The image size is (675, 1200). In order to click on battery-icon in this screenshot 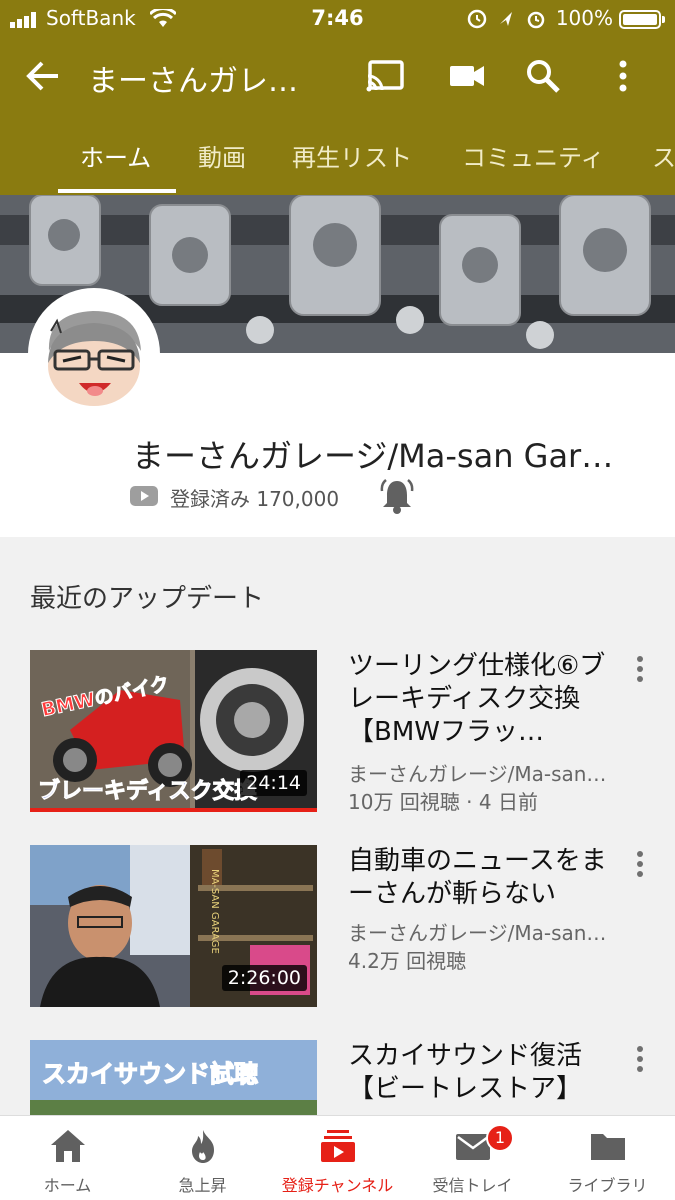, I will do `click(642, 19)`.